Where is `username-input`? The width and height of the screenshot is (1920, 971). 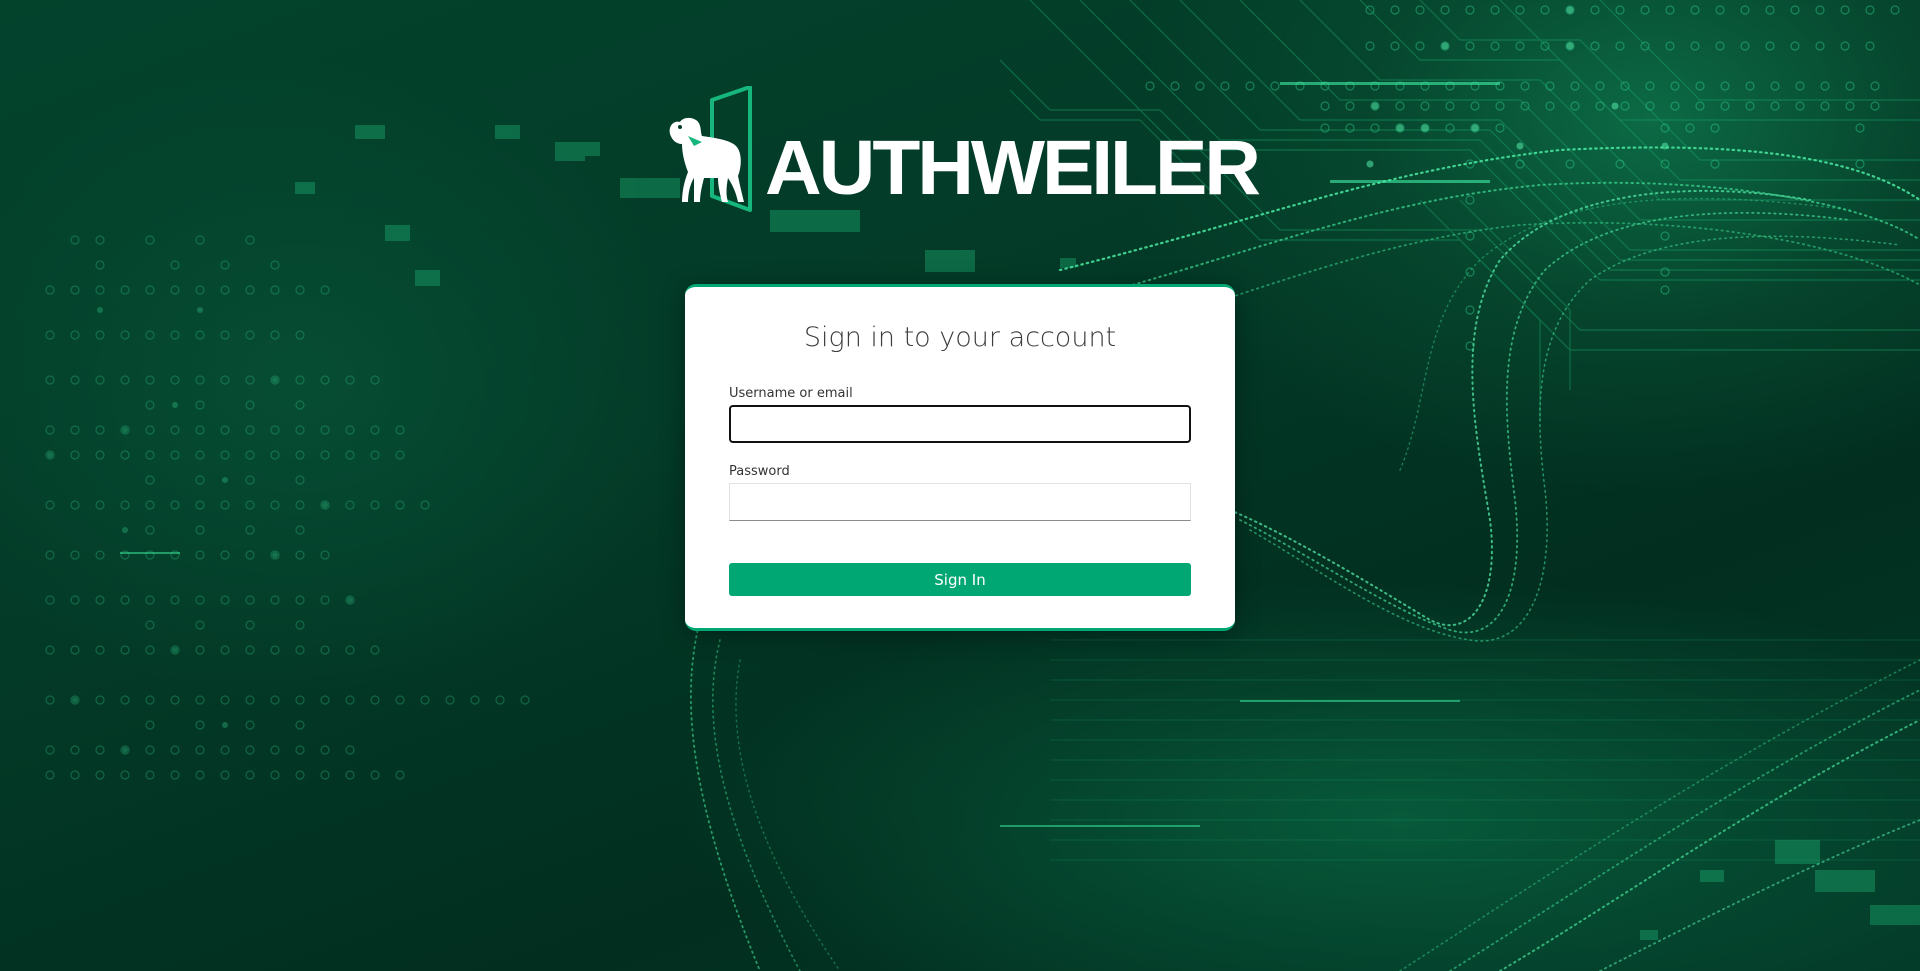
username-input is located at coordinates (960, 424).